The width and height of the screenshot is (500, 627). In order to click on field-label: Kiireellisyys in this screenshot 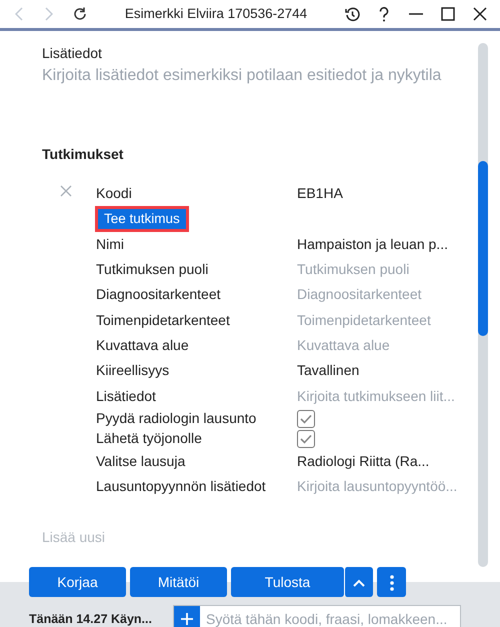, I will do `click(133, 370)`.